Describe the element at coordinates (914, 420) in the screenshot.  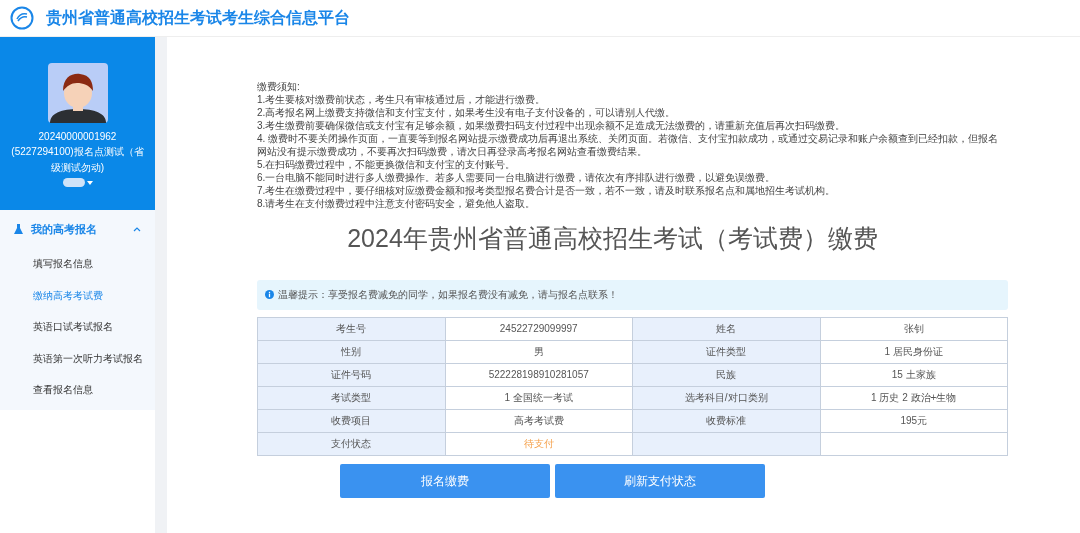
I see `field-value: 195元` at that location.